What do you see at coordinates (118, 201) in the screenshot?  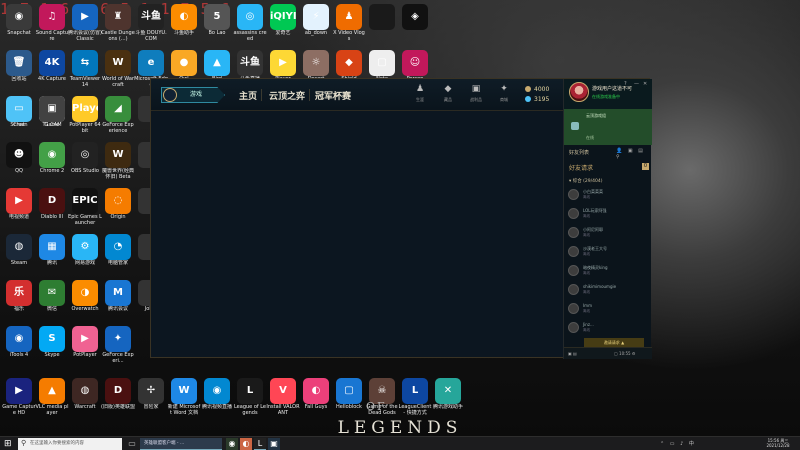 I see `icon-origin-glyph: ◌` at bounding box center [118, 201].